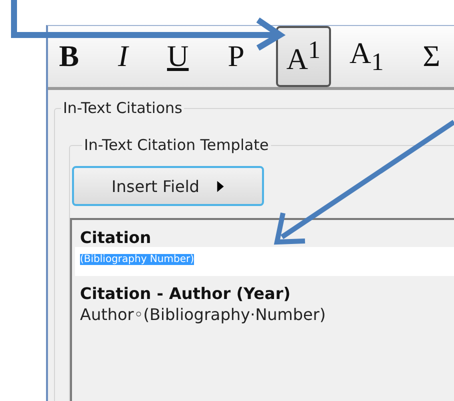  What do you see at coordinates (176, 145) in the screenshot?
I see `group-title: In-Text Citation Template` at bounding box center [176, 145].